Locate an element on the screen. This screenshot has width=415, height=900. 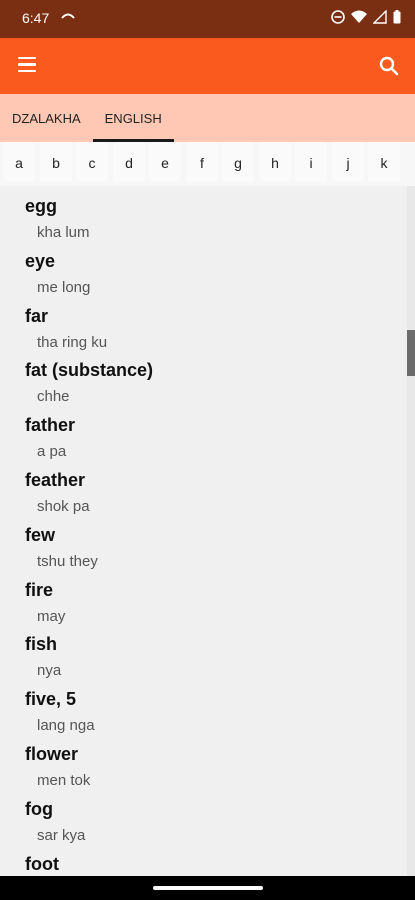
menu-icon is located at coordinates (27, 58).